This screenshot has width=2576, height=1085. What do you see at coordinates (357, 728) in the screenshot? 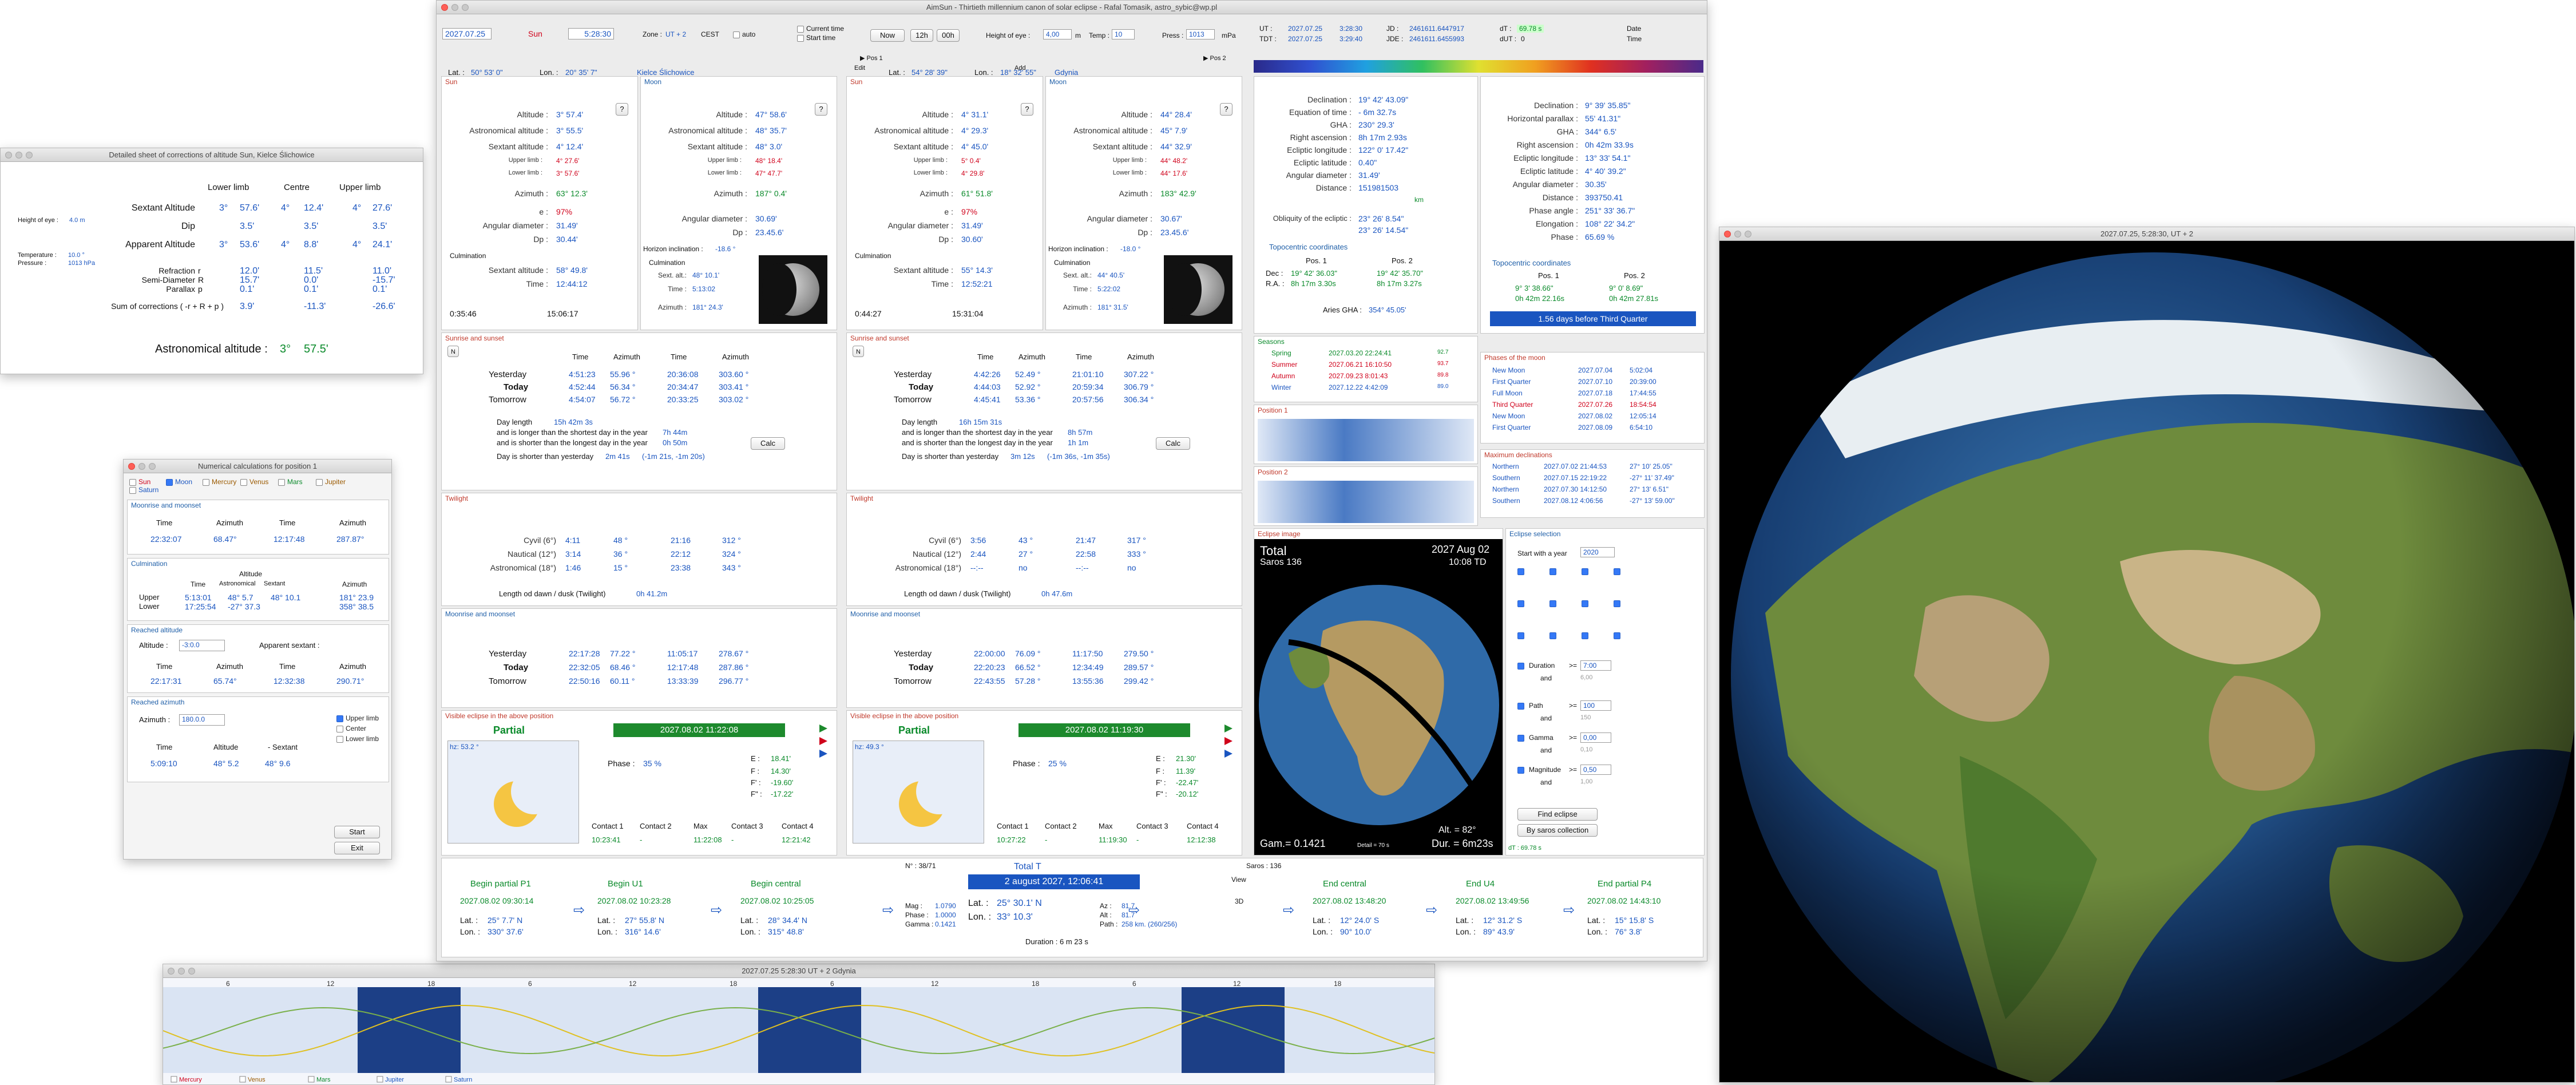
I see `center-option: Center` at bounding box center [357, 728].